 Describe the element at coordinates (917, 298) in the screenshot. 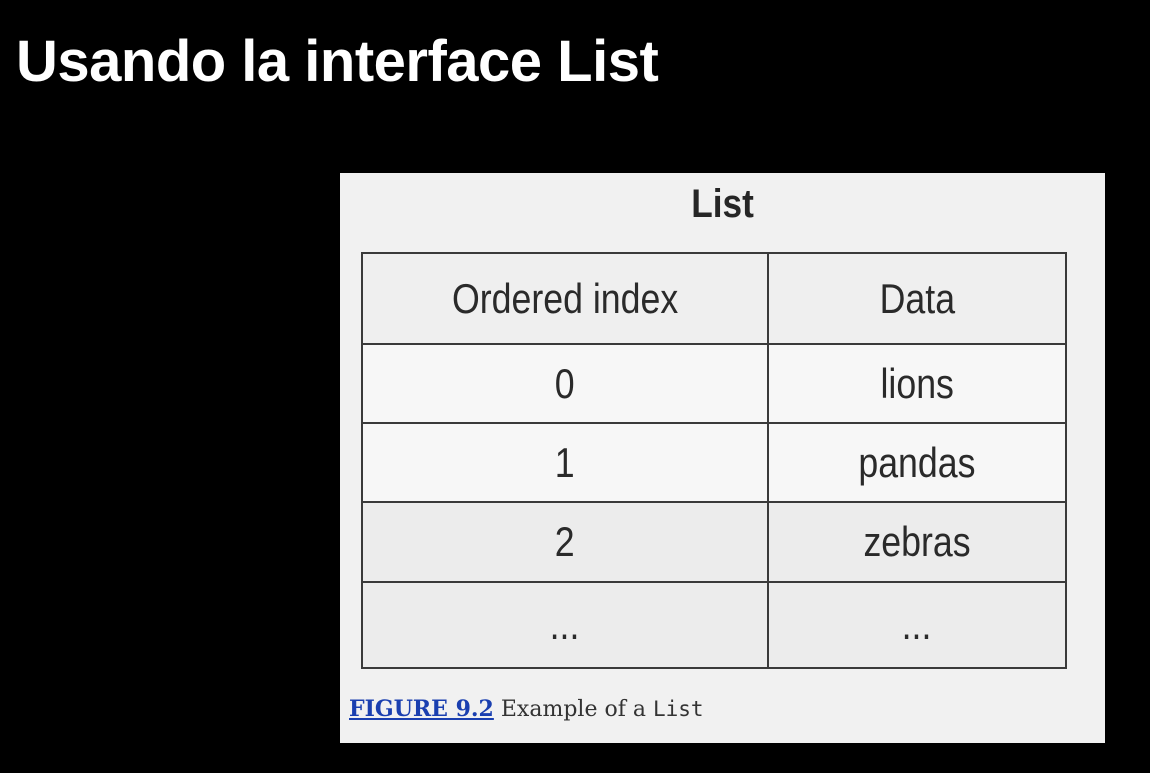

I see `column-header-data: Data` at that location.